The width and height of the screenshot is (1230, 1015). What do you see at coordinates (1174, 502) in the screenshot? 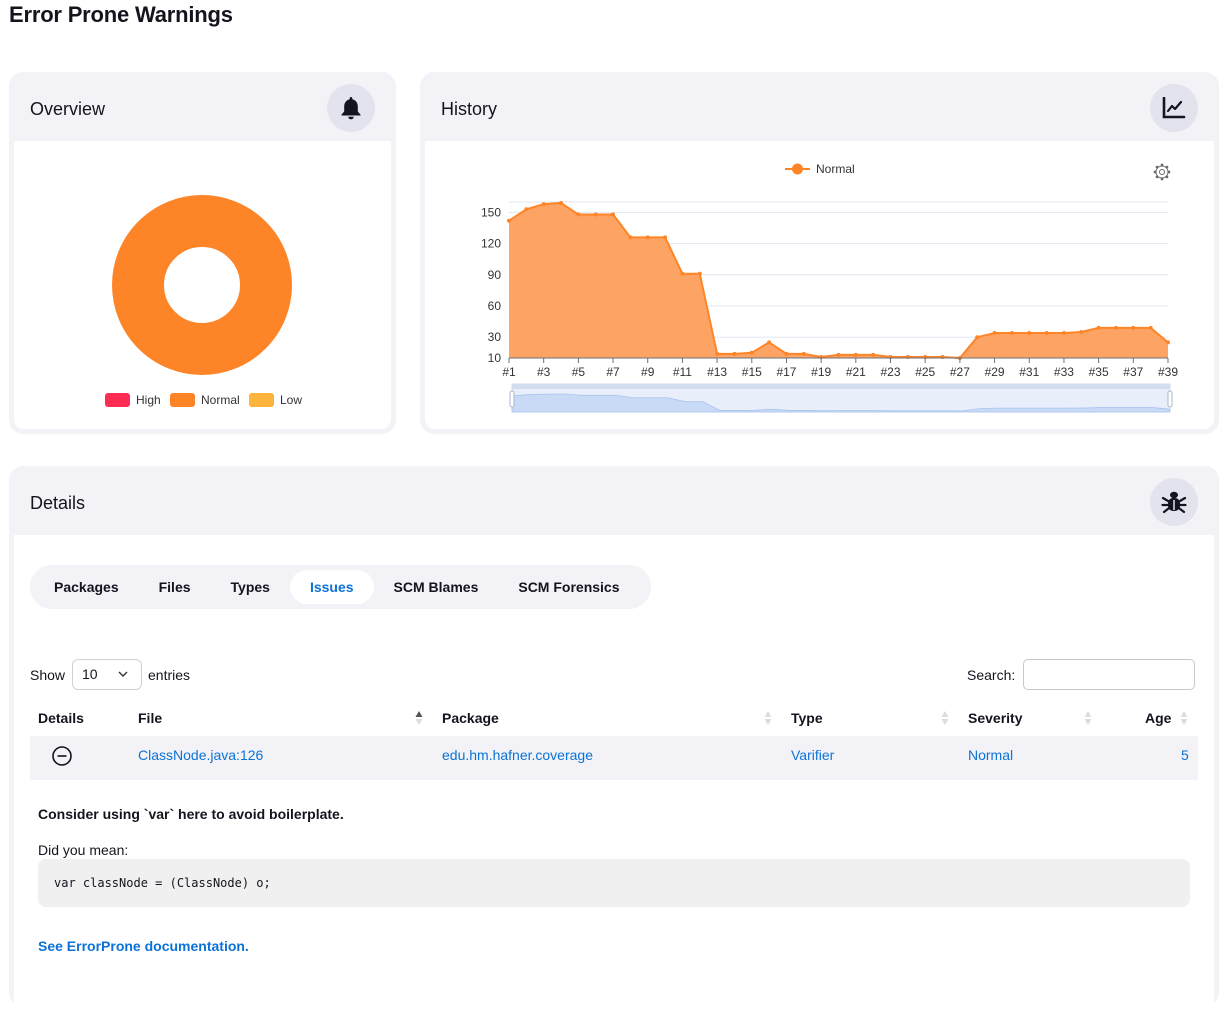
I see `bug-icon` at bounding box center [1174, 502].